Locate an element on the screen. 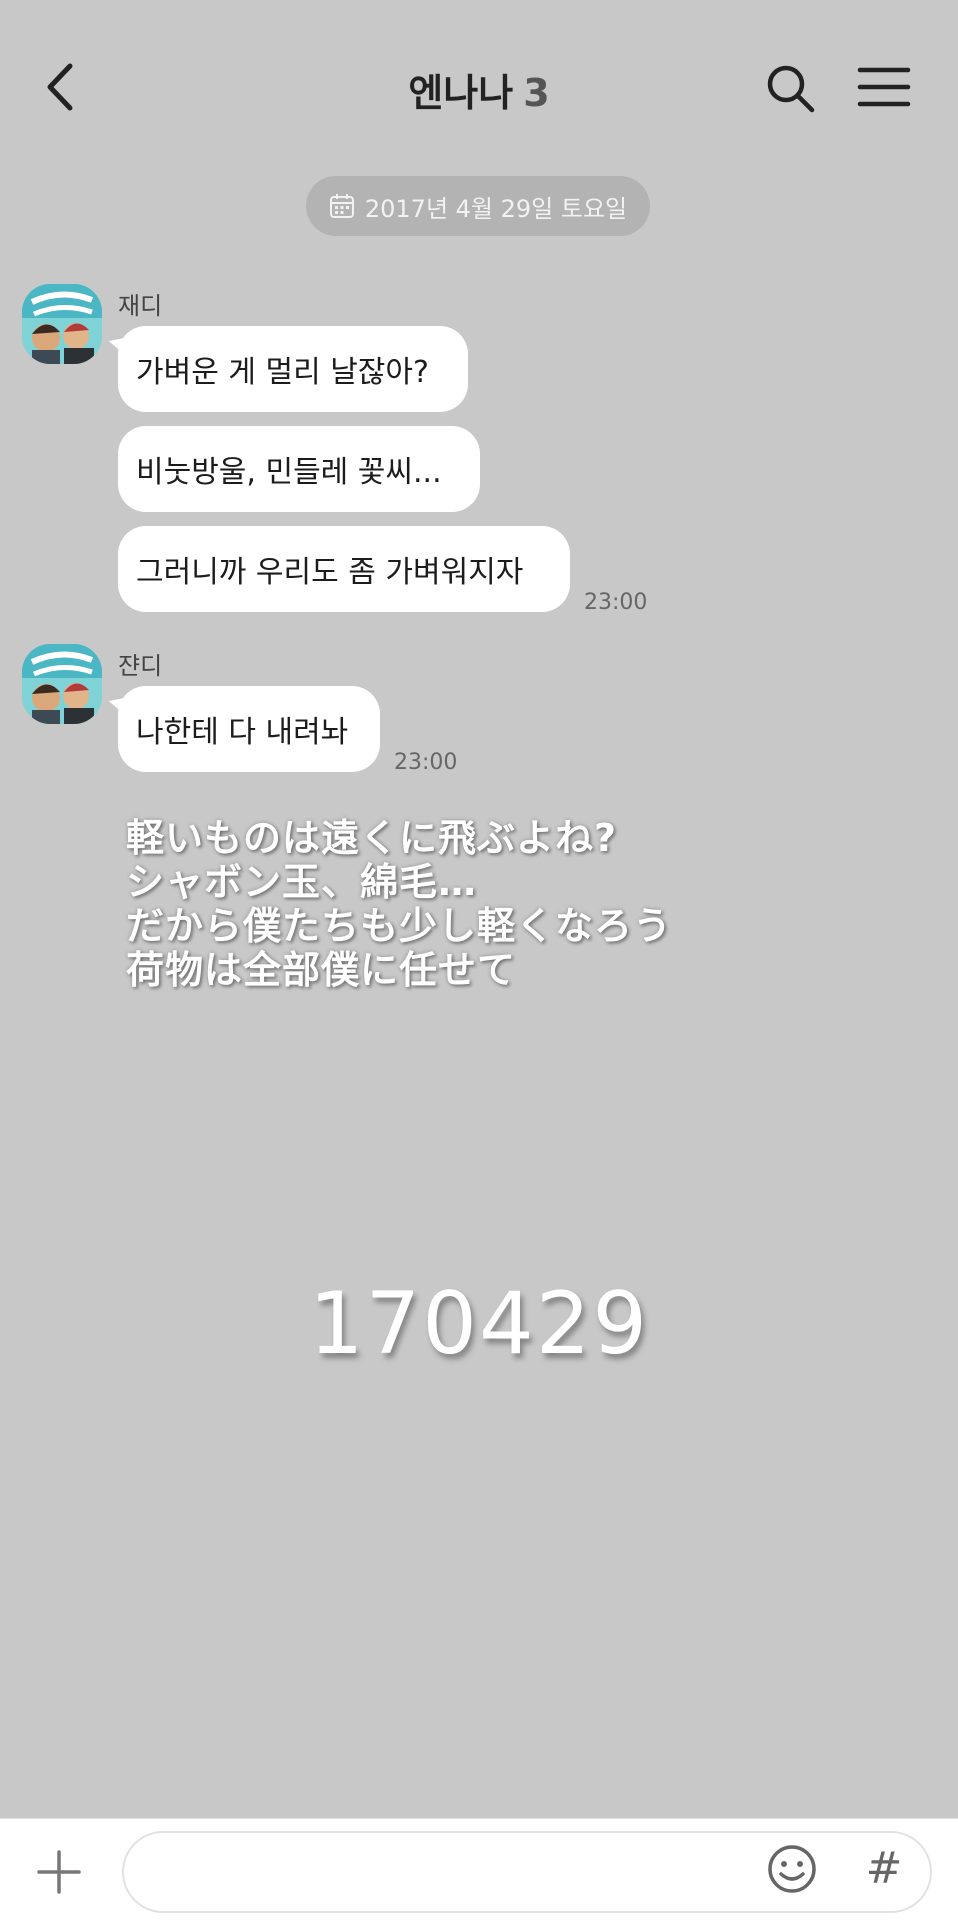 The image size is (958, 1921). lyrics-line: 荷物は全部僕に任せて is located at coordinates (321, 970).